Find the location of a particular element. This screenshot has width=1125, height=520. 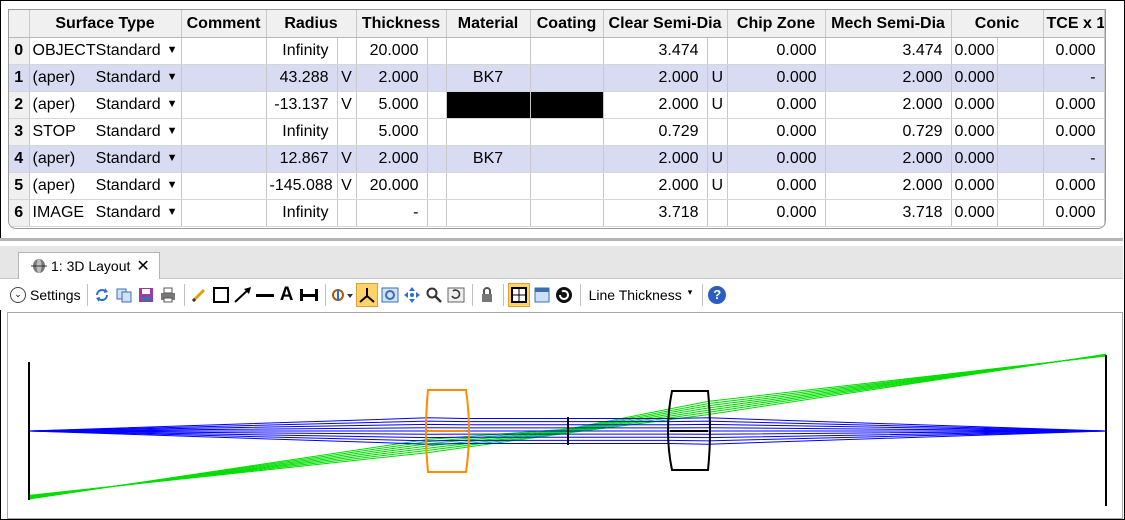

thickness-cell: 2.000 is located at coordinates (392, 78).